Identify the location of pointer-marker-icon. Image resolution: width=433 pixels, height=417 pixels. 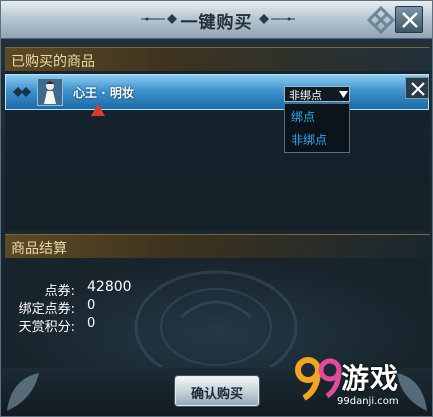
(98, 110).